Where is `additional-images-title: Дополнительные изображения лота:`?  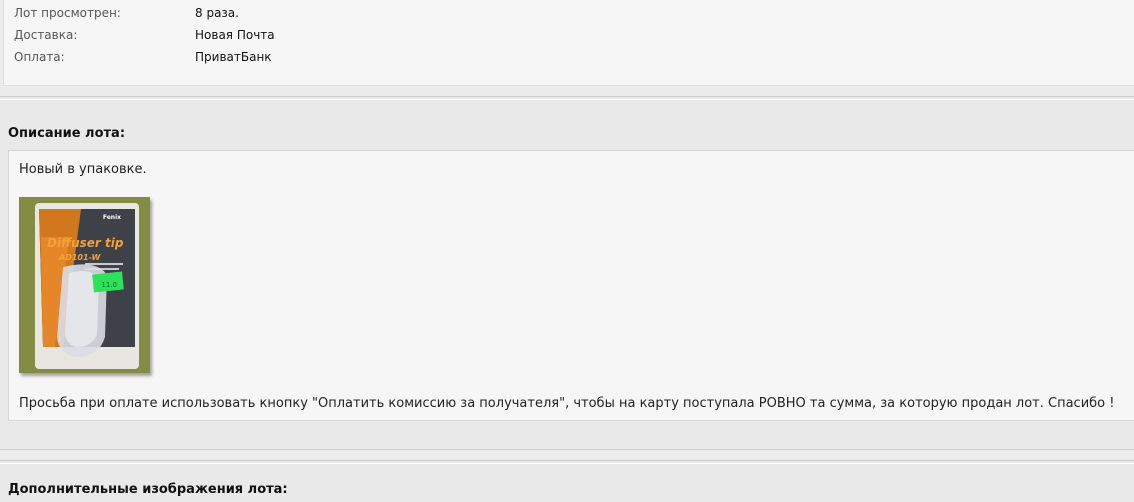 additional-images-title: Дополнительные изображения лота: is located at coordinates (148, 489).